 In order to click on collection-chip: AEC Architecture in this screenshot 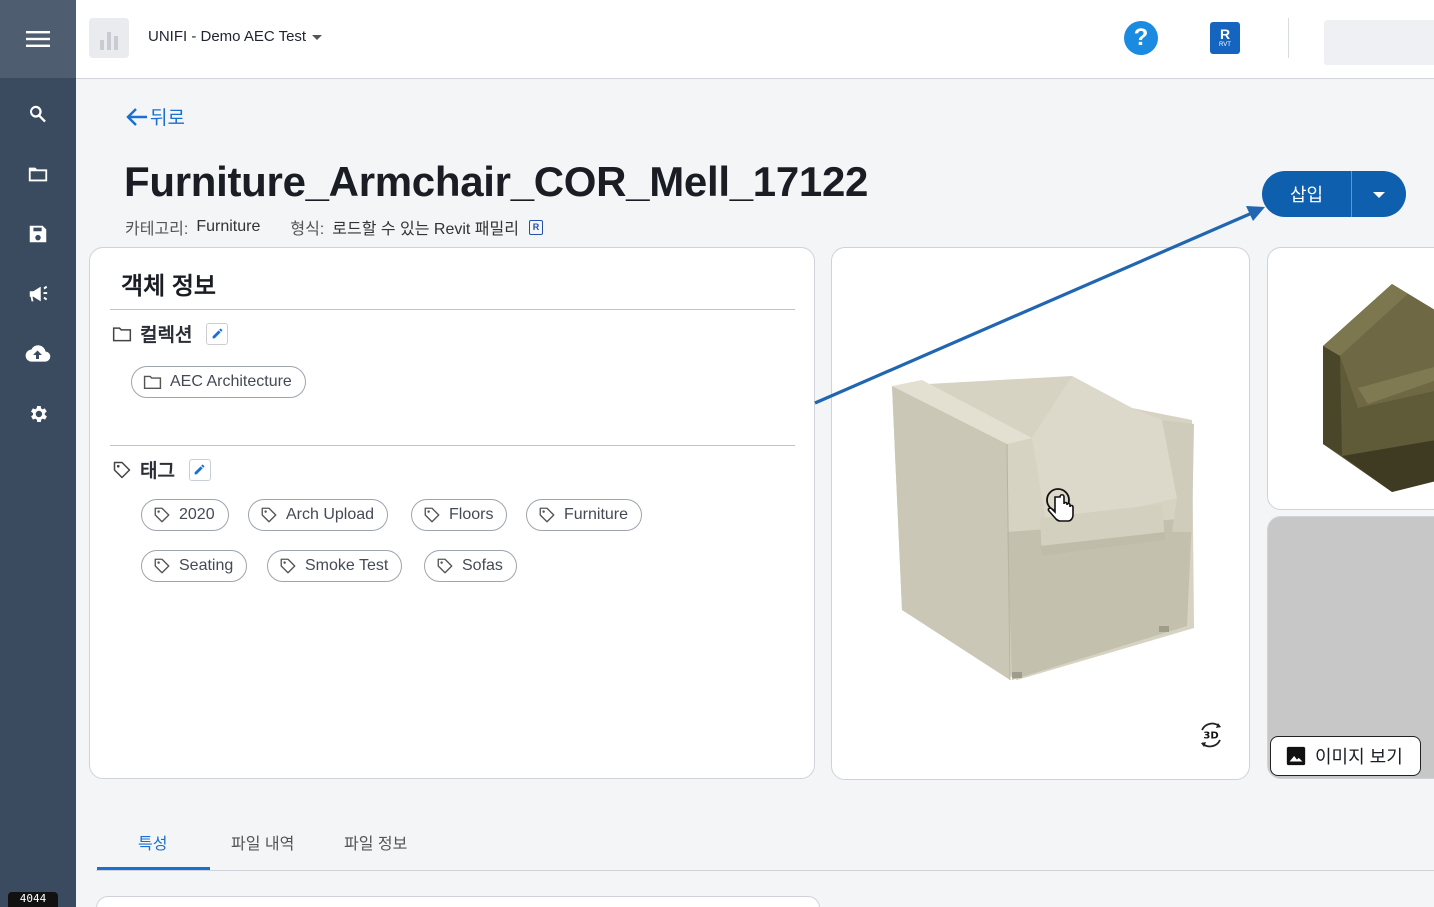, I will do `click(218, 382)`.